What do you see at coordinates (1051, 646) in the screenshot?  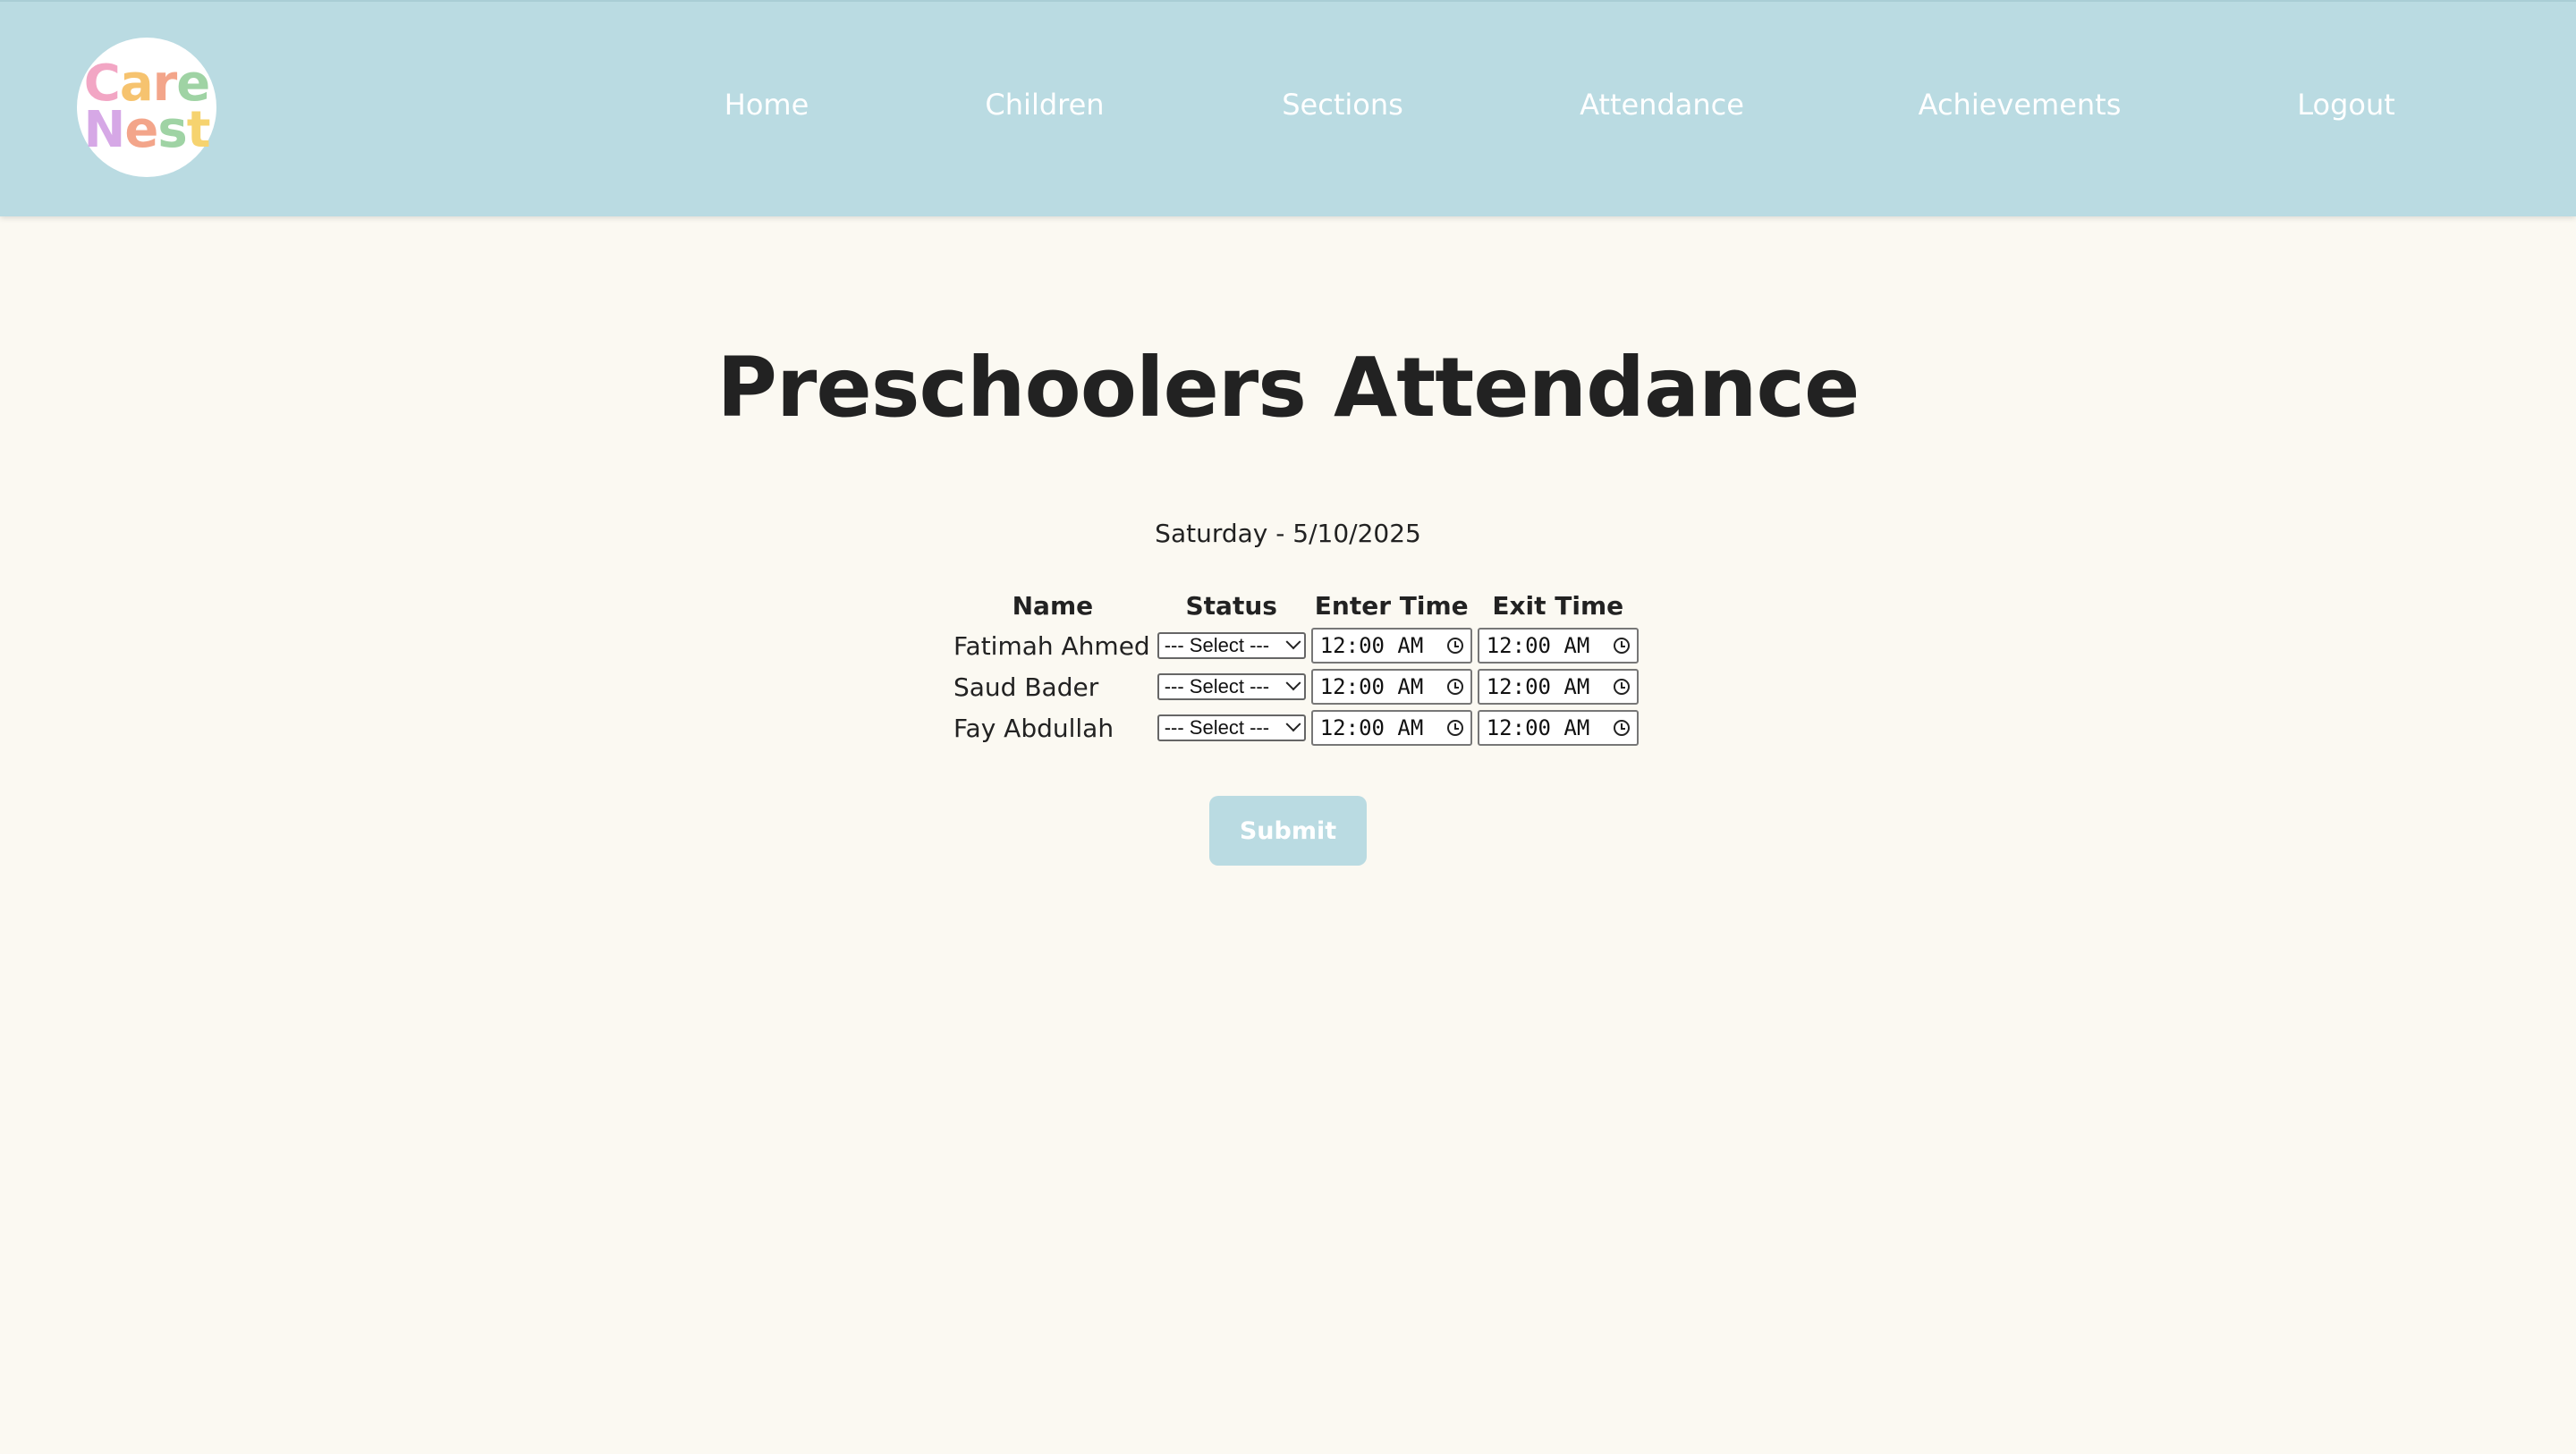 I see `child-name: Fatimah Ahmed` at bounding box center [1051, 646].